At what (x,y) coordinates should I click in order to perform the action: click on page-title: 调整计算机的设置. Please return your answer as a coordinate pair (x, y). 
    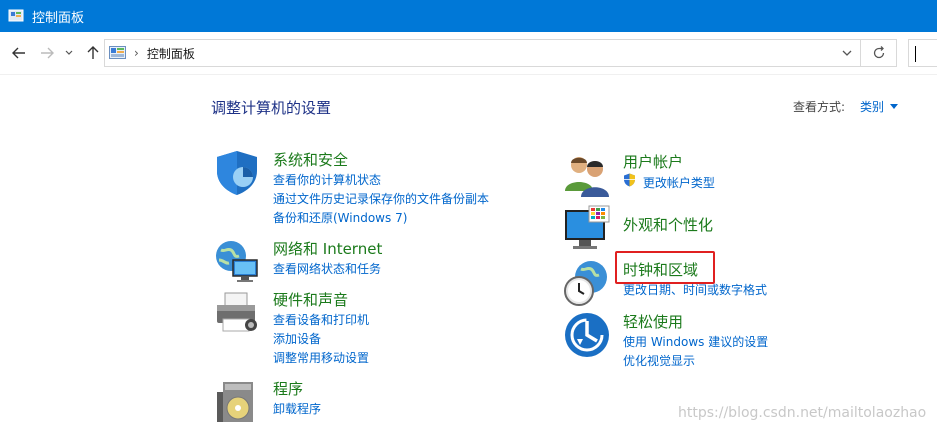
    Looking at the image, I should click on (271, 108).